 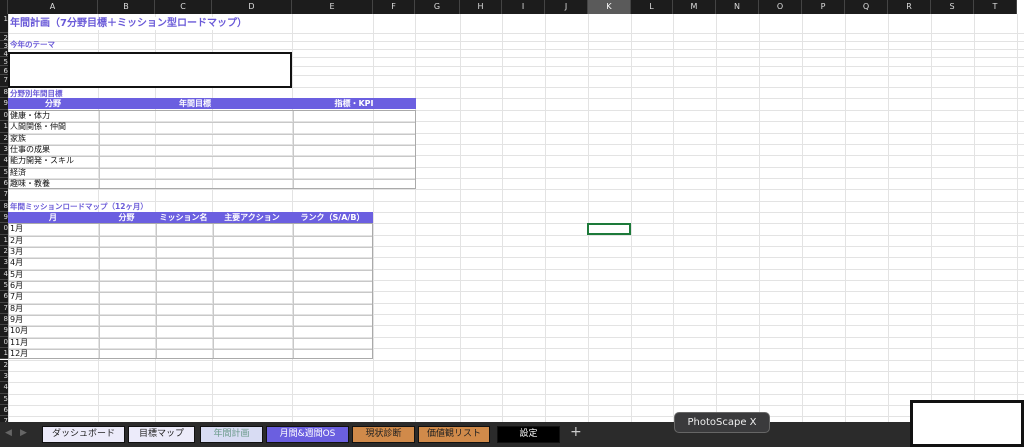 I want to click on scroll-right-icon: ▶, so click(x=23, y=433).